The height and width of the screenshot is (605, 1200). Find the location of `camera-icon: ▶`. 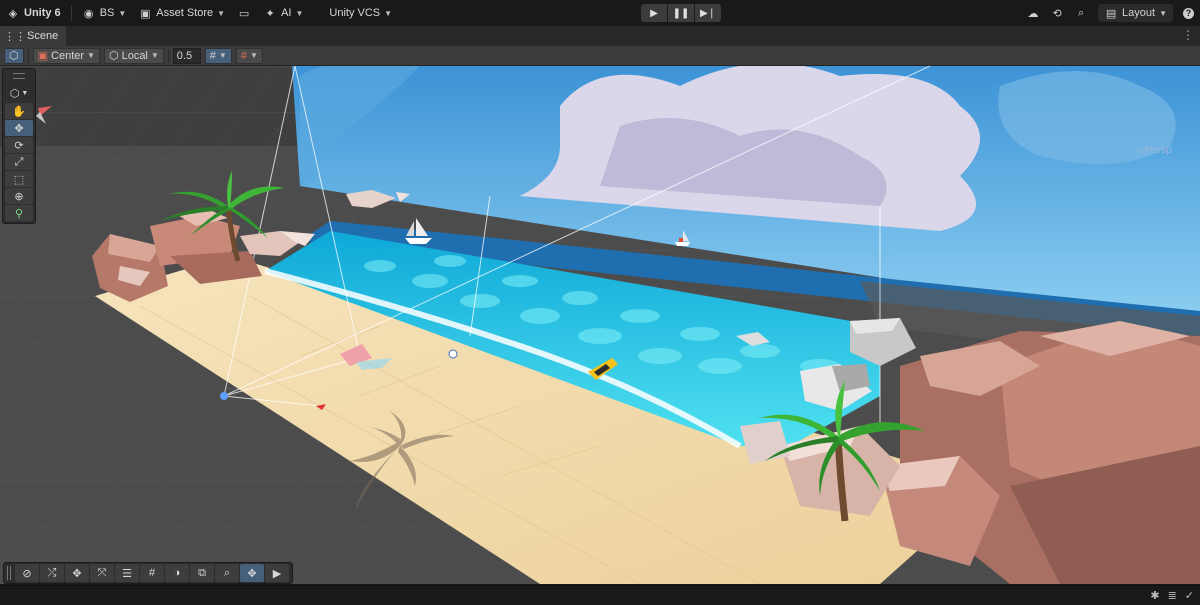

camera-icon: ▶ is located at coordinates (277, 573).